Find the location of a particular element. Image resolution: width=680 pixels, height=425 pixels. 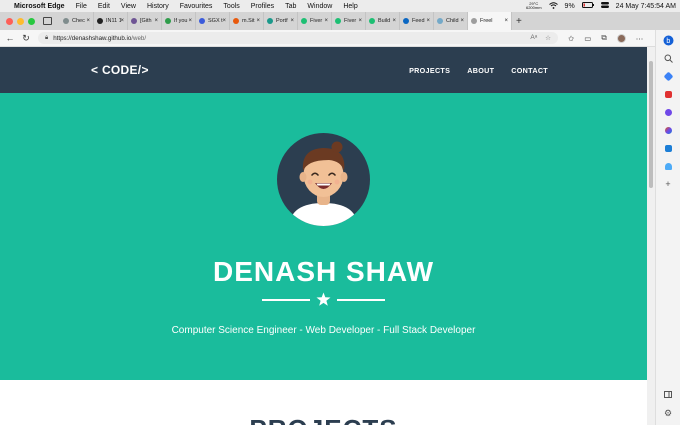

browser-tab: Child × is located at coordinates (451, 21).